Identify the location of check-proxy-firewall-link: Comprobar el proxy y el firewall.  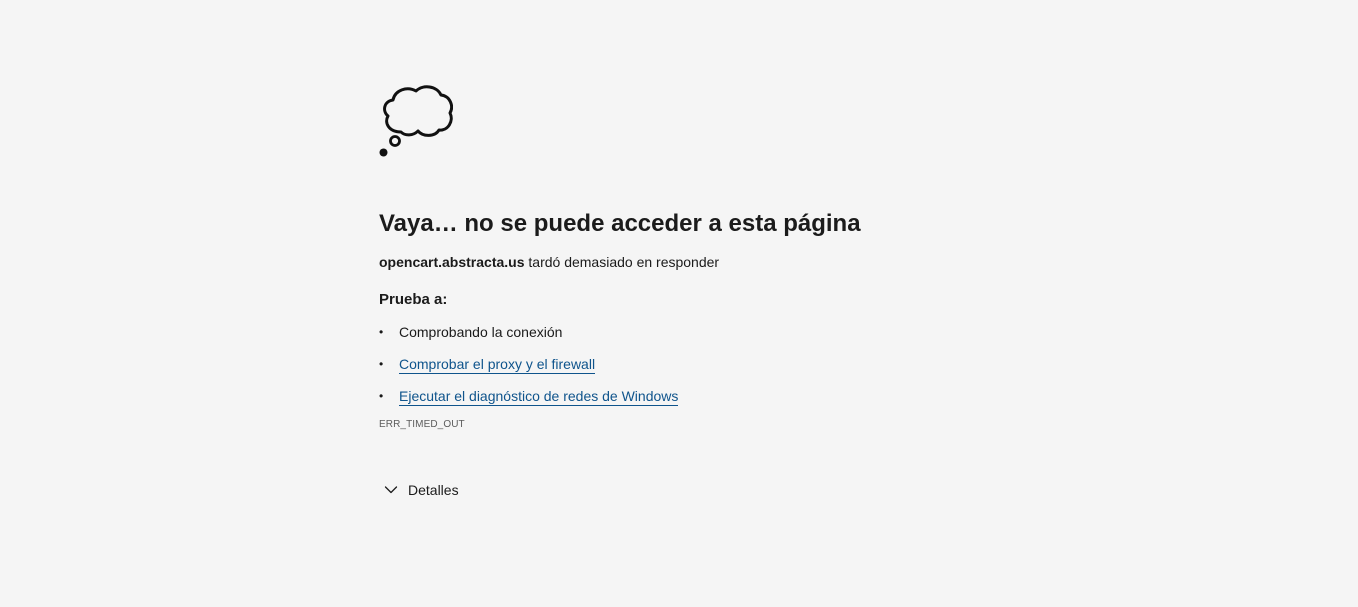
(497, 365).